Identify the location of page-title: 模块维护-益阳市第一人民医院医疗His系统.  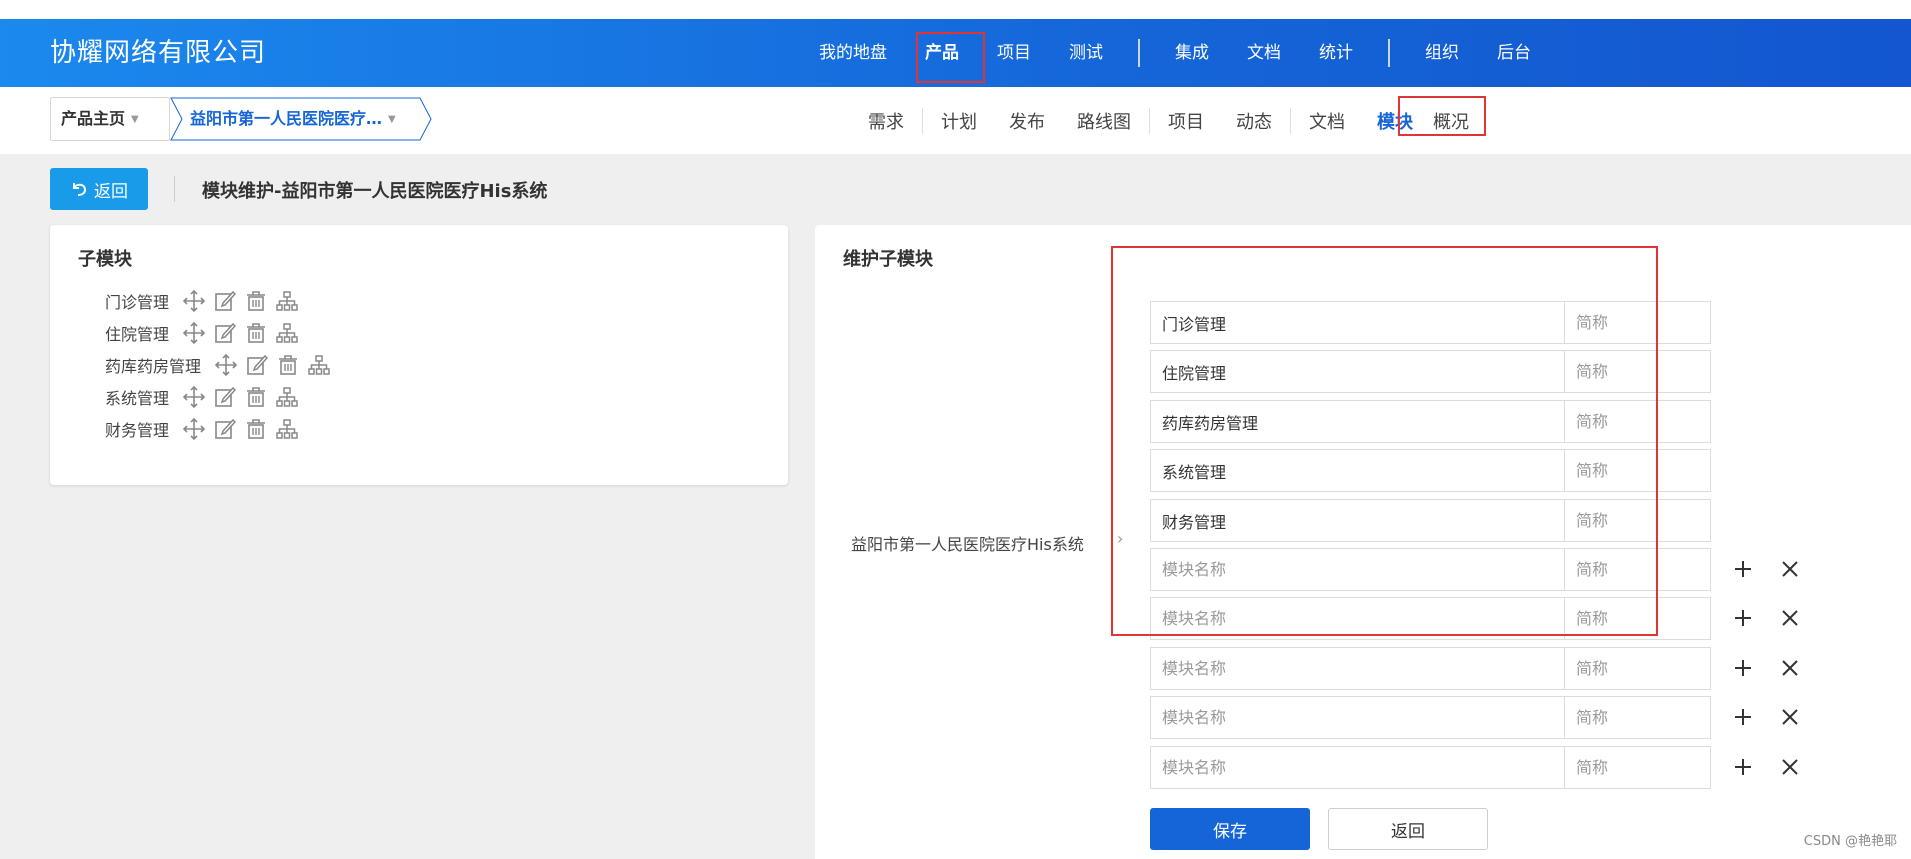
(375, 191).